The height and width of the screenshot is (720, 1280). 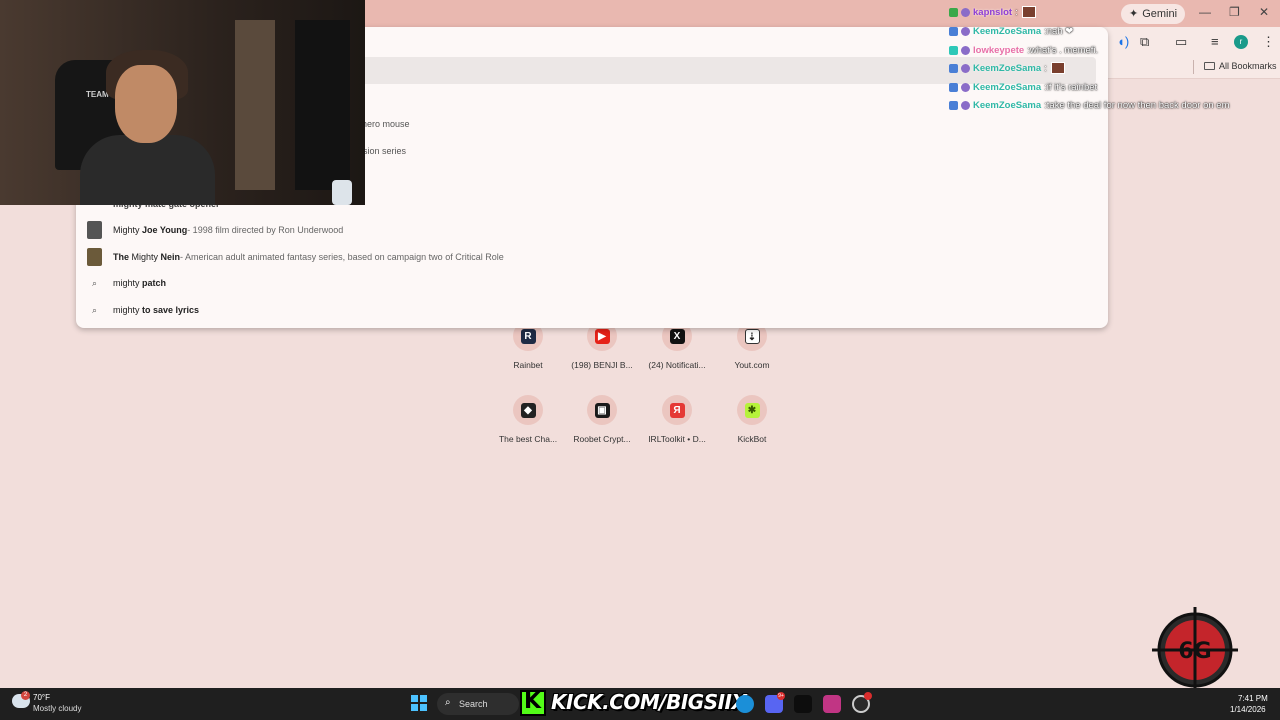 What do you see at coordinates (1144, 42) in the screenshot?
I see `extensions-icon: ⧉` at bounding box center [1144, 42].